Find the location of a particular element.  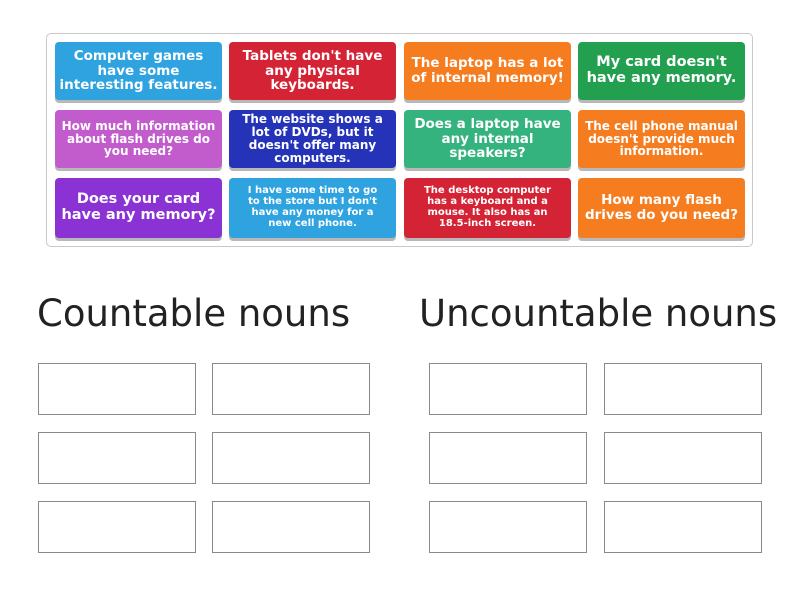

card-my-card-memory: My card doesn't have any memory. is located at coordinates (661, 71).